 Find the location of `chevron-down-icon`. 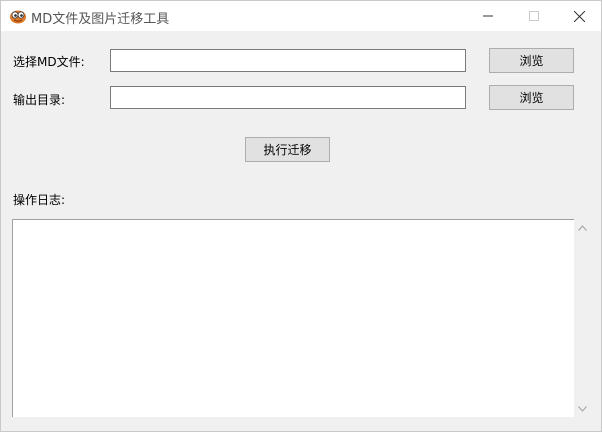

chevron-down-icon is located at coordinates (582, 408).